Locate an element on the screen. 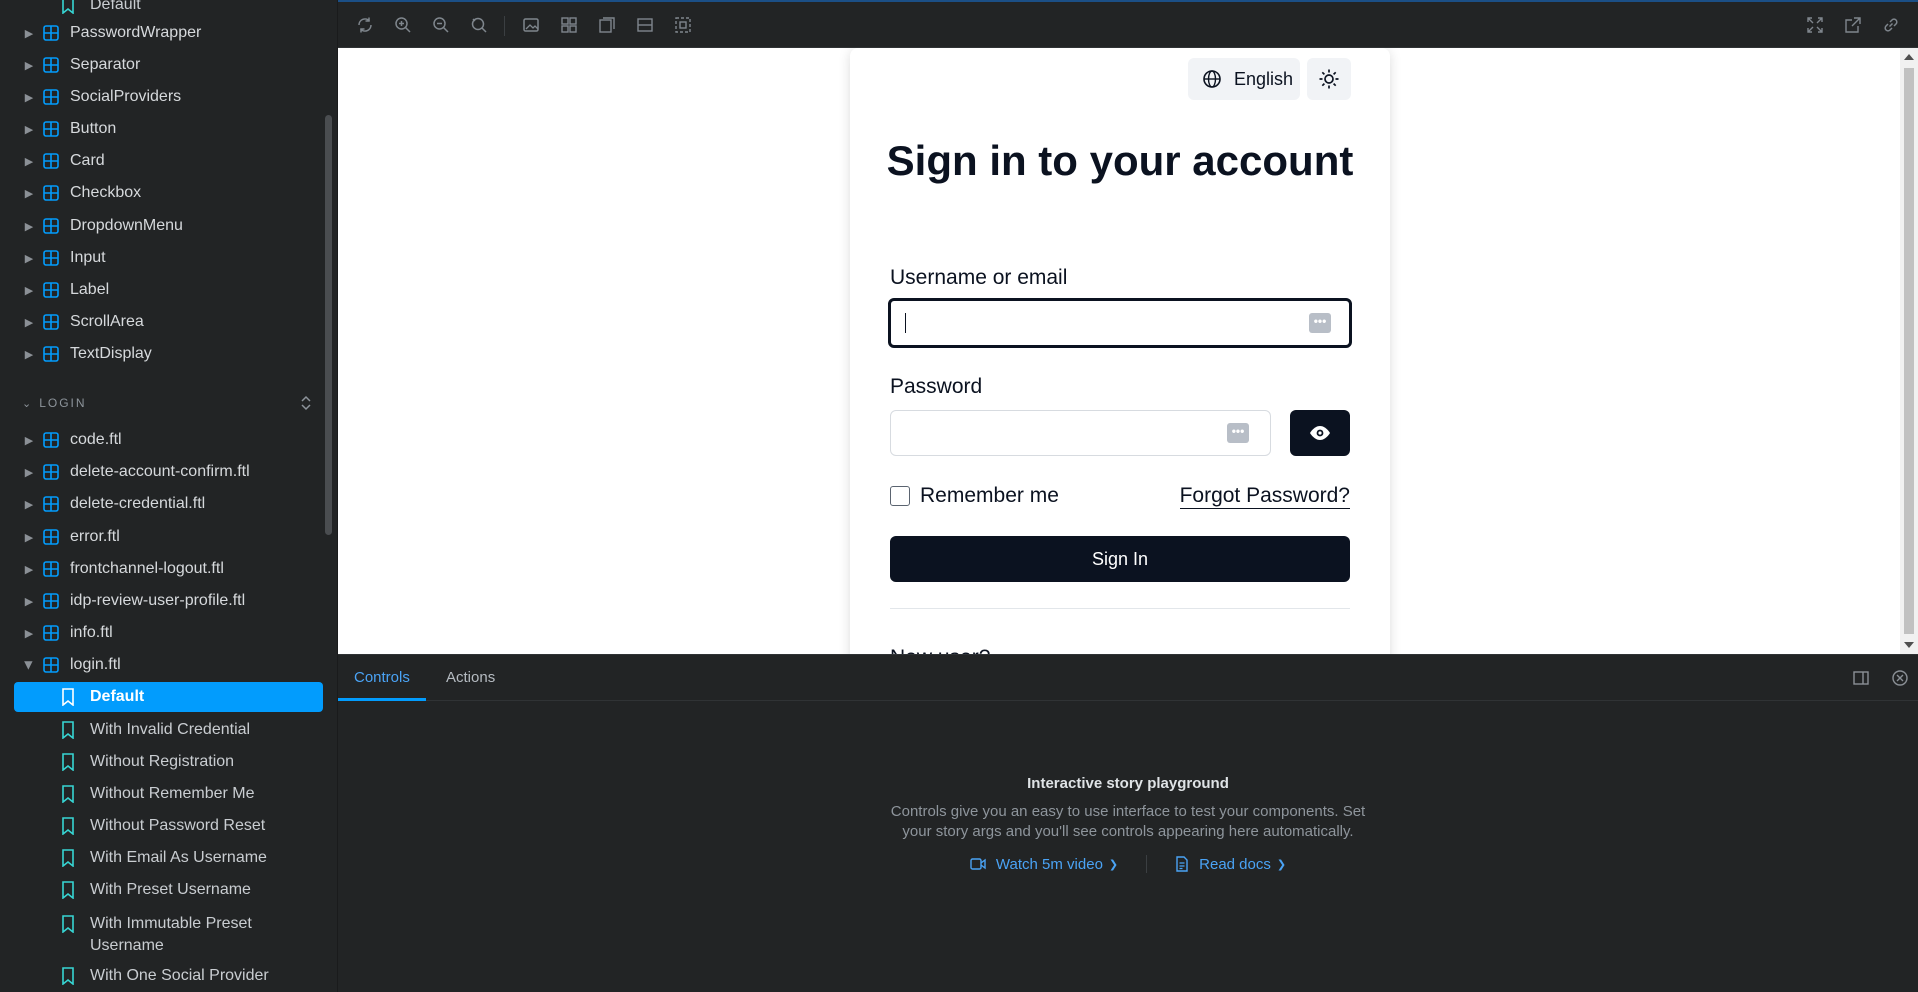 The image size is (1918, 992). sidebar-item-component: ▶ Button is located at coordinates (58, 129).